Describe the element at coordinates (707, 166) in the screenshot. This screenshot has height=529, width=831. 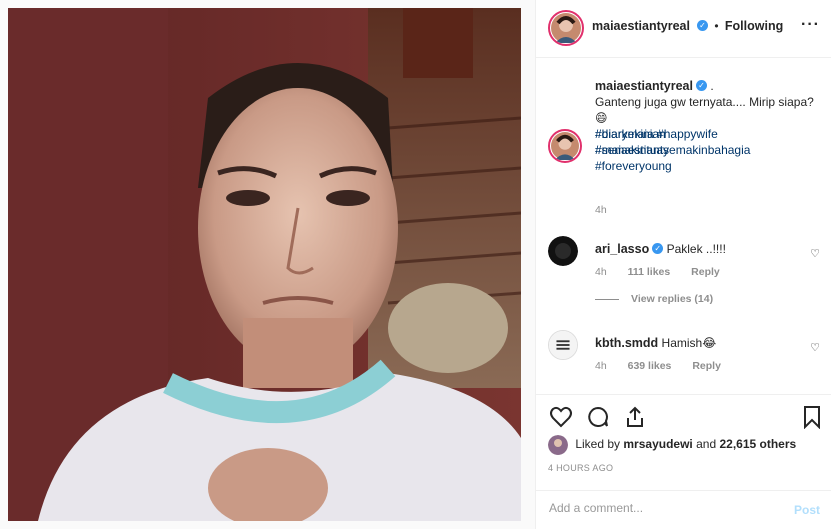
I see `hashtag-link: #foreveryoung` at that location.